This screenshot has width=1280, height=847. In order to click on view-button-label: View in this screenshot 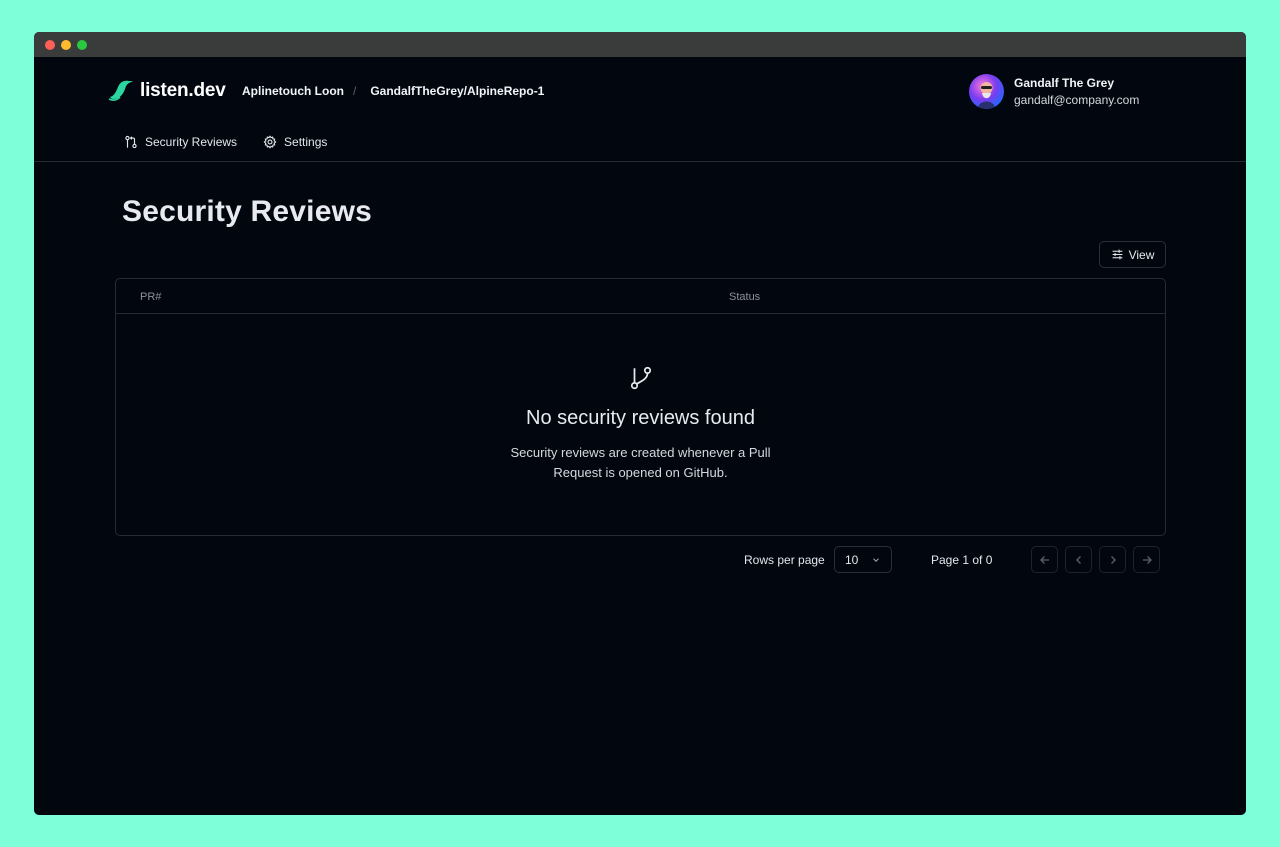, I will do `click(1141, 254)`.